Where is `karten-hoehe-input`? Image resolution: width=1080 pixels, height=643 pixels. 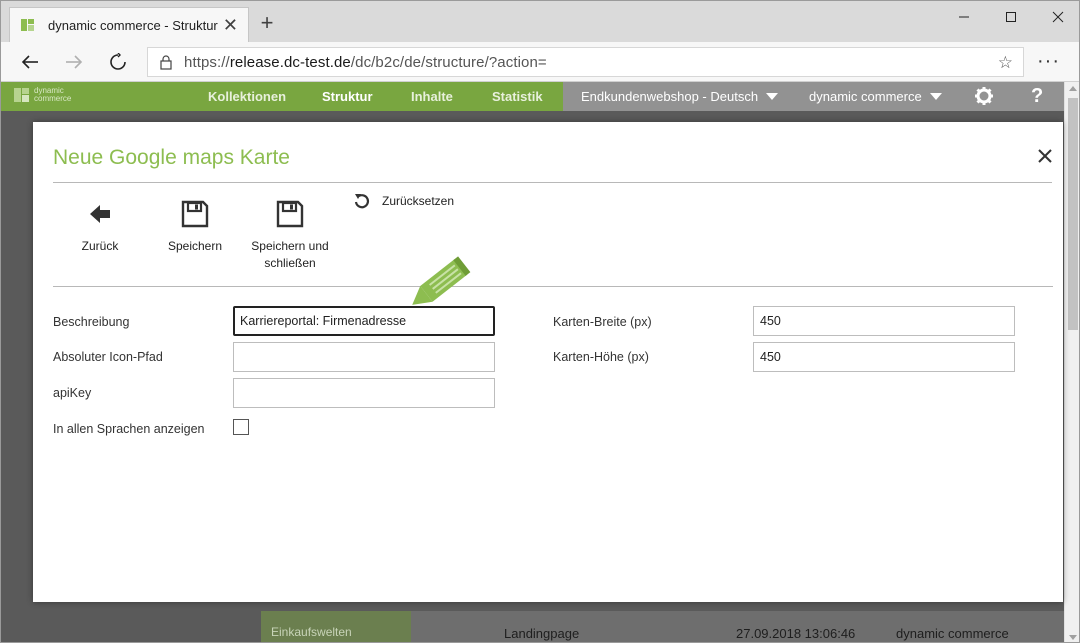
karten-hoehe-input is located at coordinates (884, 357).